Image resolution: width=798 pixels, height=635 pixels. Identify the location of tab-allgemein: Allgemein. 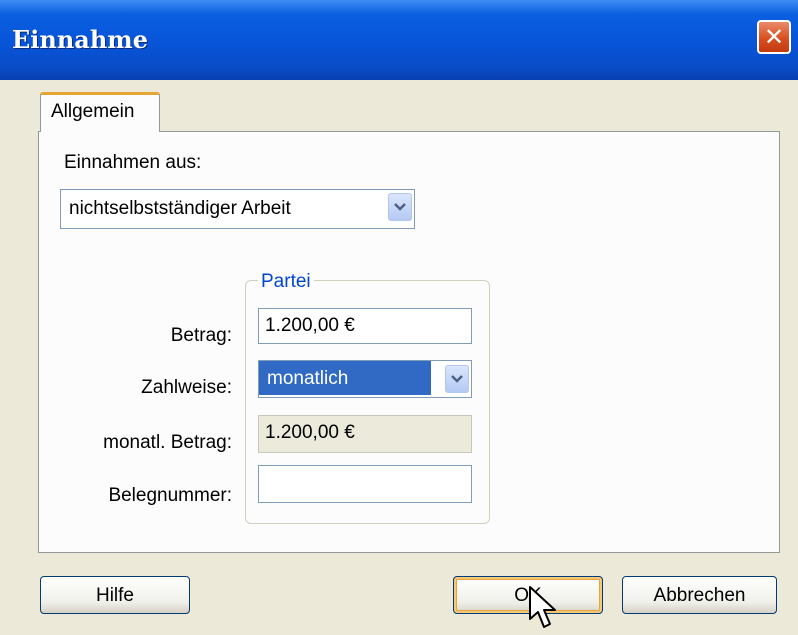
(100, 112).